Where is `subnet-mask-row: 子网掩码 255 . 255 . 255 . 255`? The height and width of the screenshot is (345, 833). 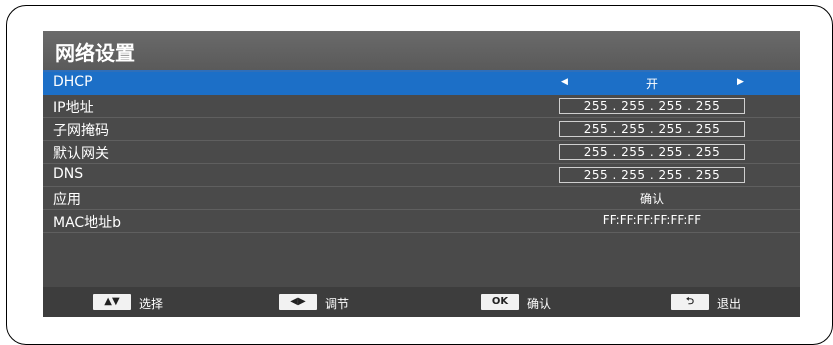 subnet-mask-row: 子网掩码 255 . 255 . 255 . 255 is located at coordinates (421, 129).